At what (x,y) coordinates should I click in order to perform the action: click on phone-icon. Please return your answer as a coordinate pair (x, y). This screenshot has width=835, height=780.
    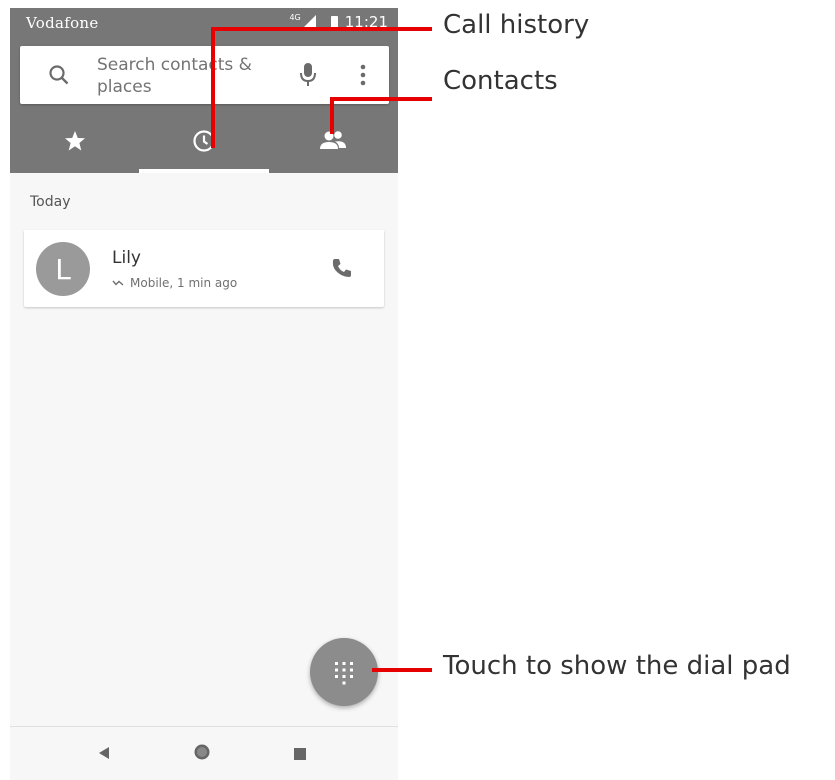
    Looking at the image, I should click on (342, 268).